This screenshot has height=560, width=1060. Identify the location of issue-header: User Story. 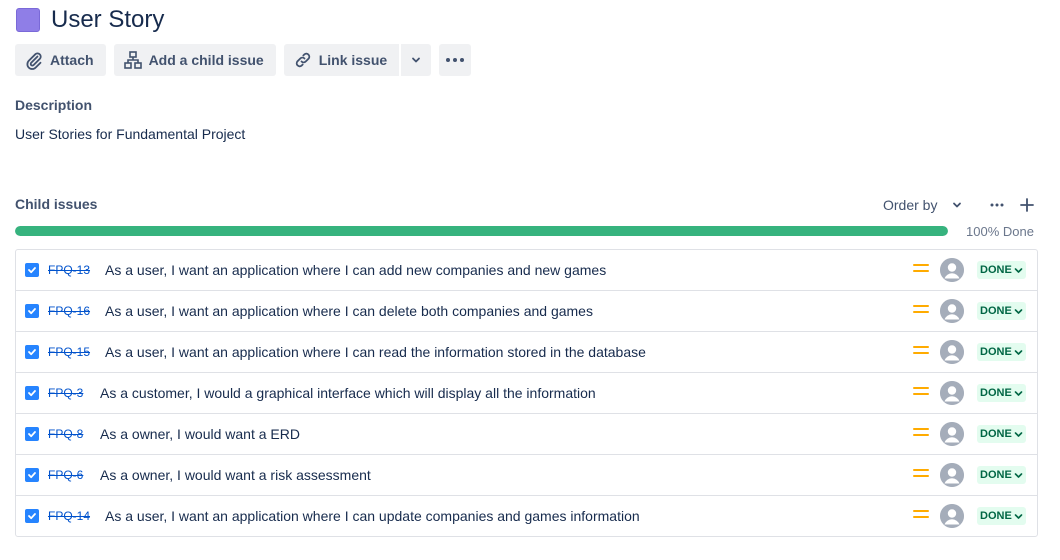
(90, 20).